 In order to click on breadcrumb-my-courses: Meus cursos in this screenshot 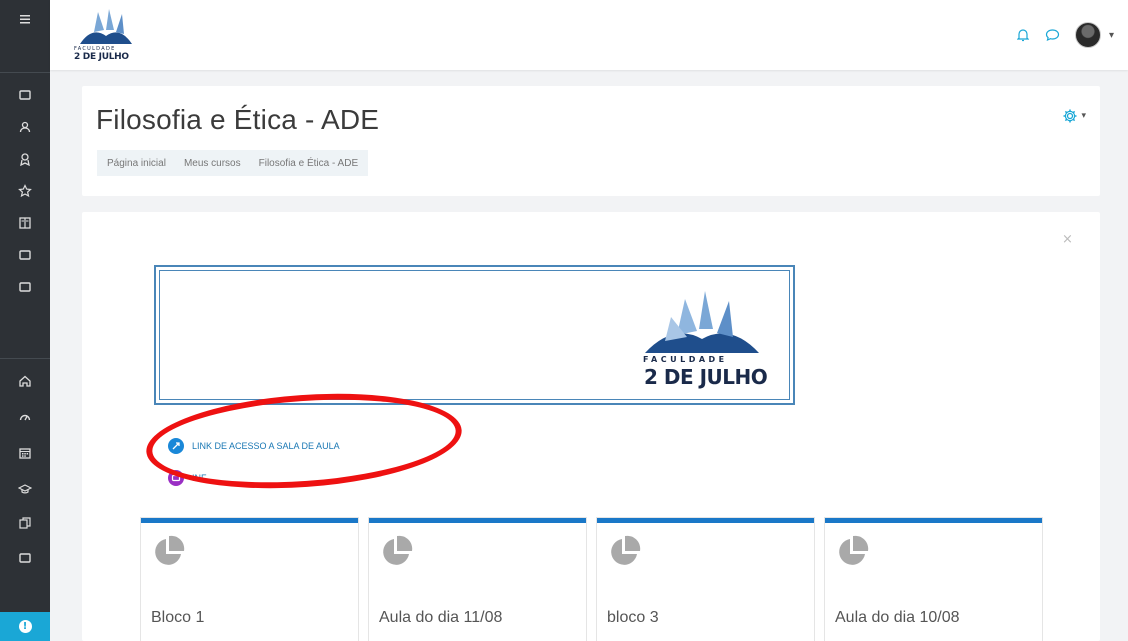, I will do `click(212, 163)`.